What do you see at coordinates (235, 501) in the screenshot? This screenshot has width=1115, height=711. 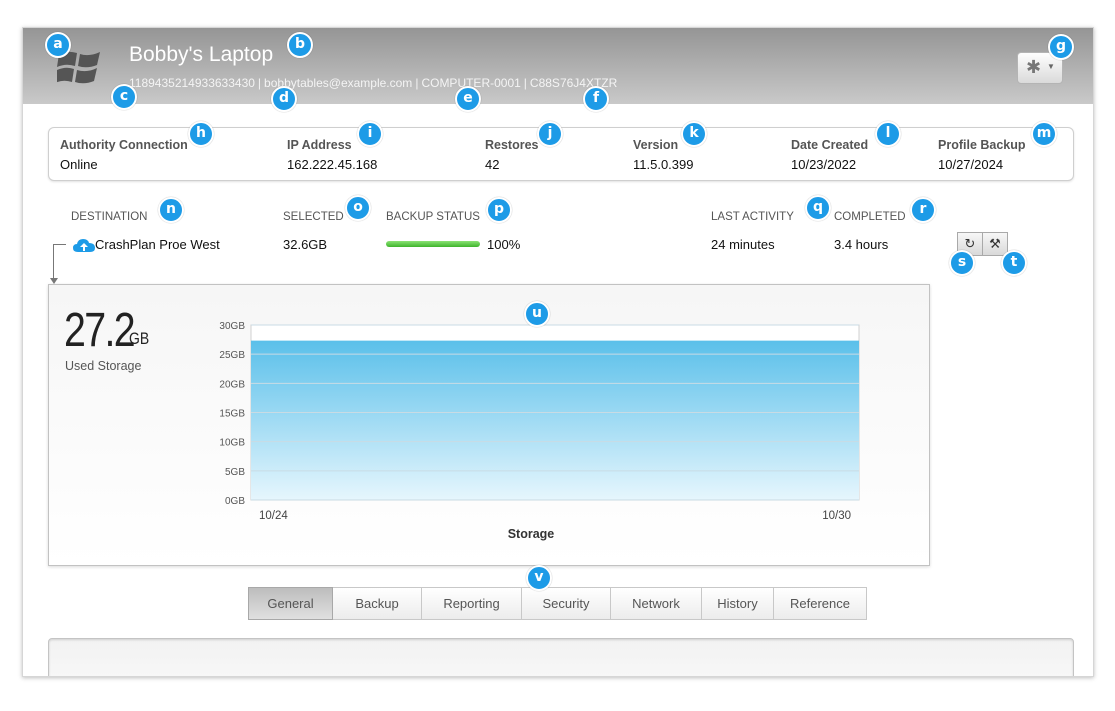 I see `y-tick-label: 0GB` at bounding box center [235, 501].